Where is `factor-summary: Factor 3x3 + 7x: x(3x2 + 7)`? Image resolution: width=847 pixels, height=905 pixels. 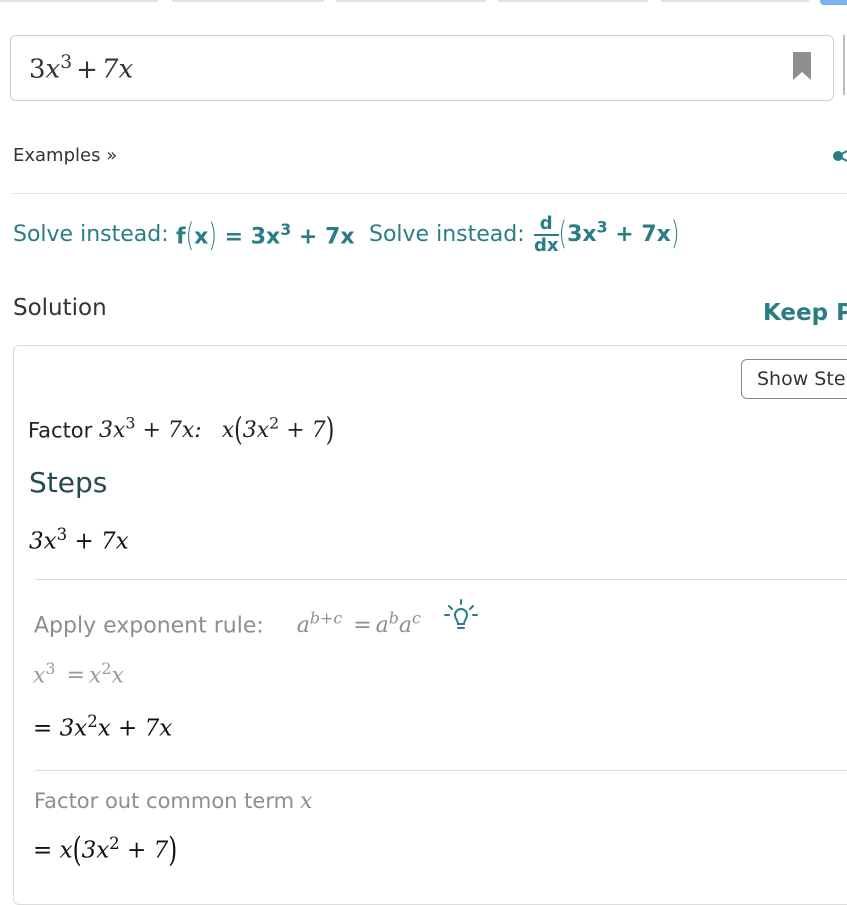
factor-summary: Factor 3x3 + 7x: x(3x2 + 7) is located at coordinates (181, 431).